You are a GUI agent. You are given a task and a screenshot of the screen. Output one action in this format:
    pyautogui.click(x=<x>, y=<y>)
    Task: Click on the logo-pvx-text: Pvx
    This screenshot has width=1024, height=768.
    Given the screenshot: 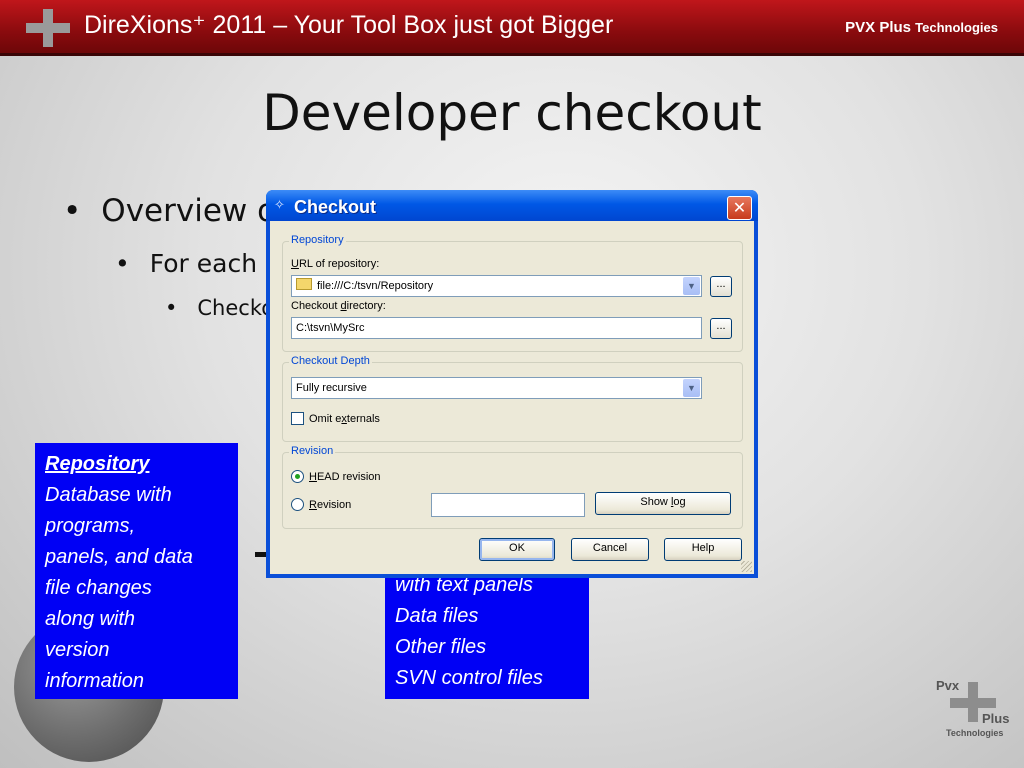 What is the action you would take?
    pyautogui.click(x=948, y=685)
    